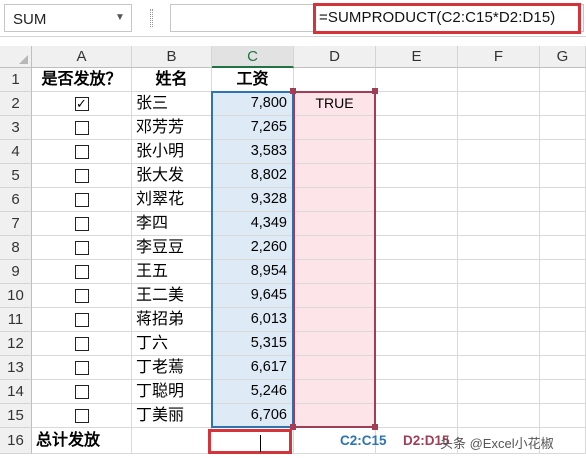 This screenshot has height=458, width=586. Describe the element at coordinates (172, 296) in the screenshot. I see `name-cell: 王二美` at that location.